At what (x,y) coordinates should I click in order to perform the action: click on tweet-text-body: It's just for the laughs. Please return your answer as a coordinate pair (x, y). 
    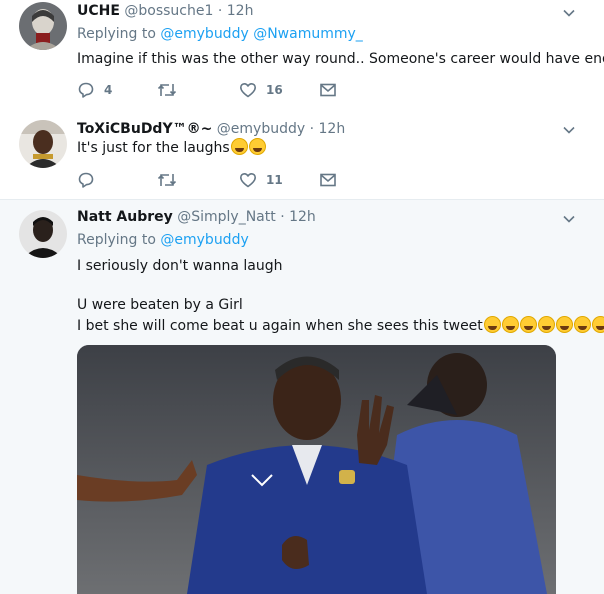
    Looking at the image, I should click on (153, 148).